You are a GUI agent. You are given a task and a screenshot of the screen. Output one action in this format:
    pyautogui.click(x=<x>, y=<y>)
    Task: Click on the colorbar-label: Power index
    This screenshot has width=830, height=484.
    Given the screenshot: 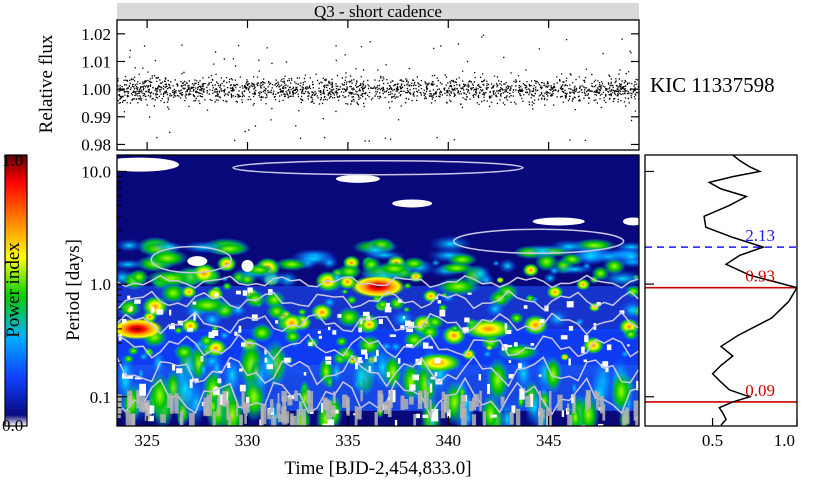 What is the action you would take?
    pyautogui.click(x=13, y=290)
    